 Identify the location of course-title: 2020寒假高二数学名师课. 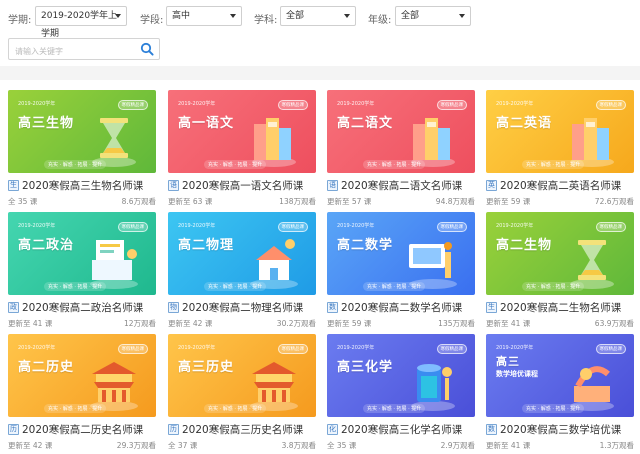
(401, 307).